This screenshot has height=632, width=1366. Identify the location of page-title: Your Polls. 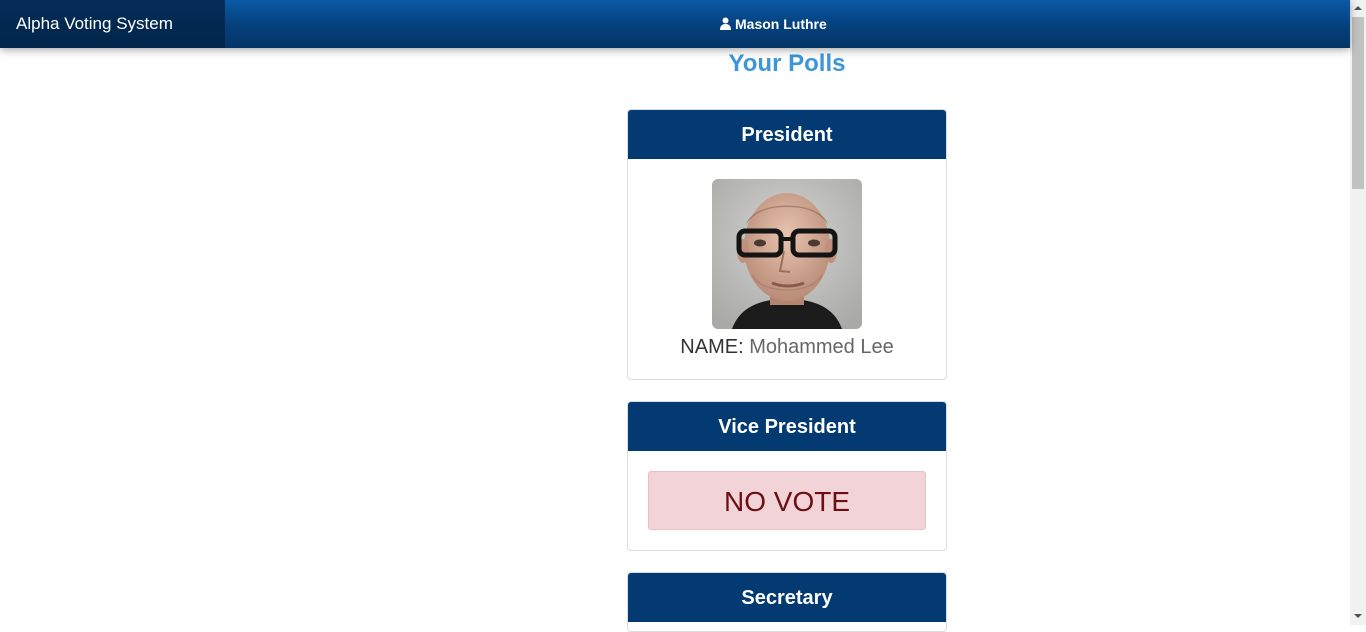
(787, 63).